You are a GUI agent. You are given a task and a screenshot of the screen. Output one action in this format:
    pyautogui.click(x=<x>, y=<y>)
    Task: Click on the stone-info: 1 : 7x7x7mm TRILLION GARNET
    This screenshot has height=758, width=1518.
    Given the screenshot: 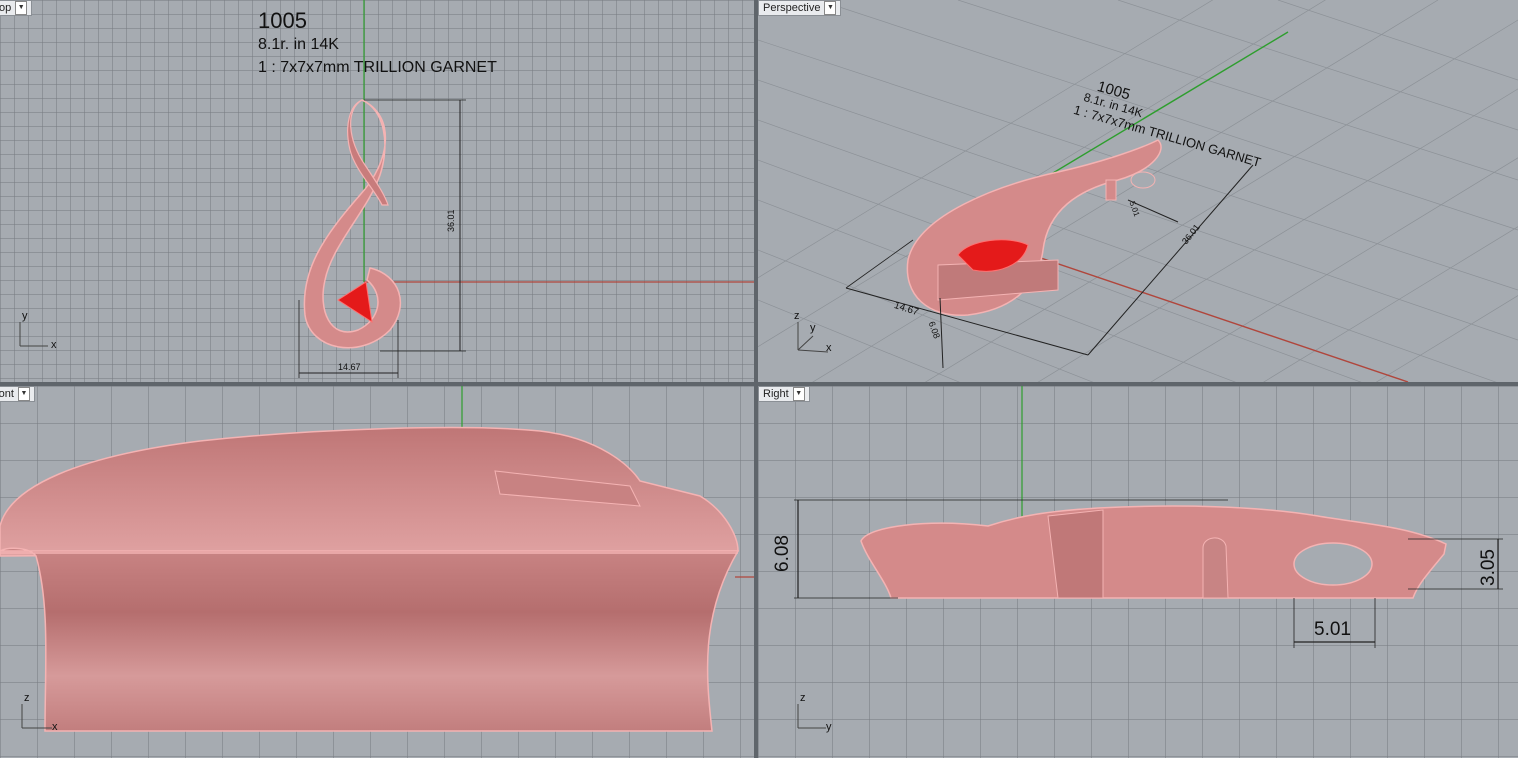 What is the action you would take?
    pyautogui.click(x=377, y=67)
    